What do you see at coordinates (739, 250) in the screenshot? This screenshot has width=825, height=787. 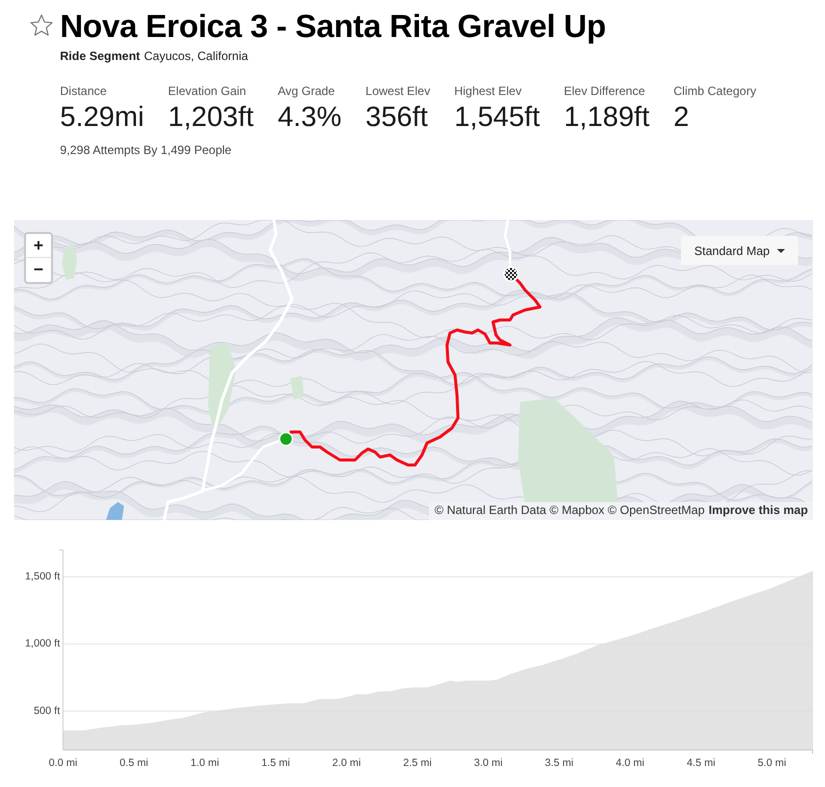 I see `map-style-dropdown: Standard Map` at bounding box center [739, 250].